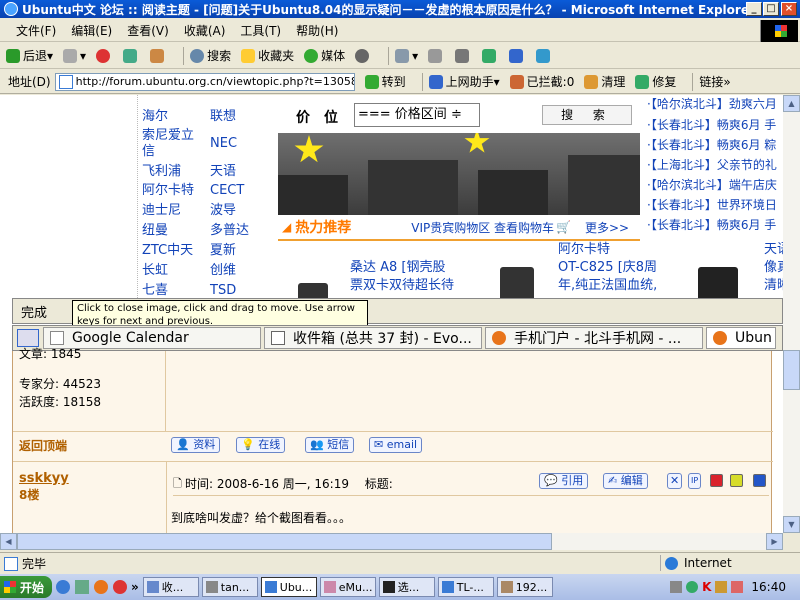 This screenshot has height=600, width=800. Describe the element at coordinates (223, 251) in the screenshot. I see `brand-link: 夏新` at that location.